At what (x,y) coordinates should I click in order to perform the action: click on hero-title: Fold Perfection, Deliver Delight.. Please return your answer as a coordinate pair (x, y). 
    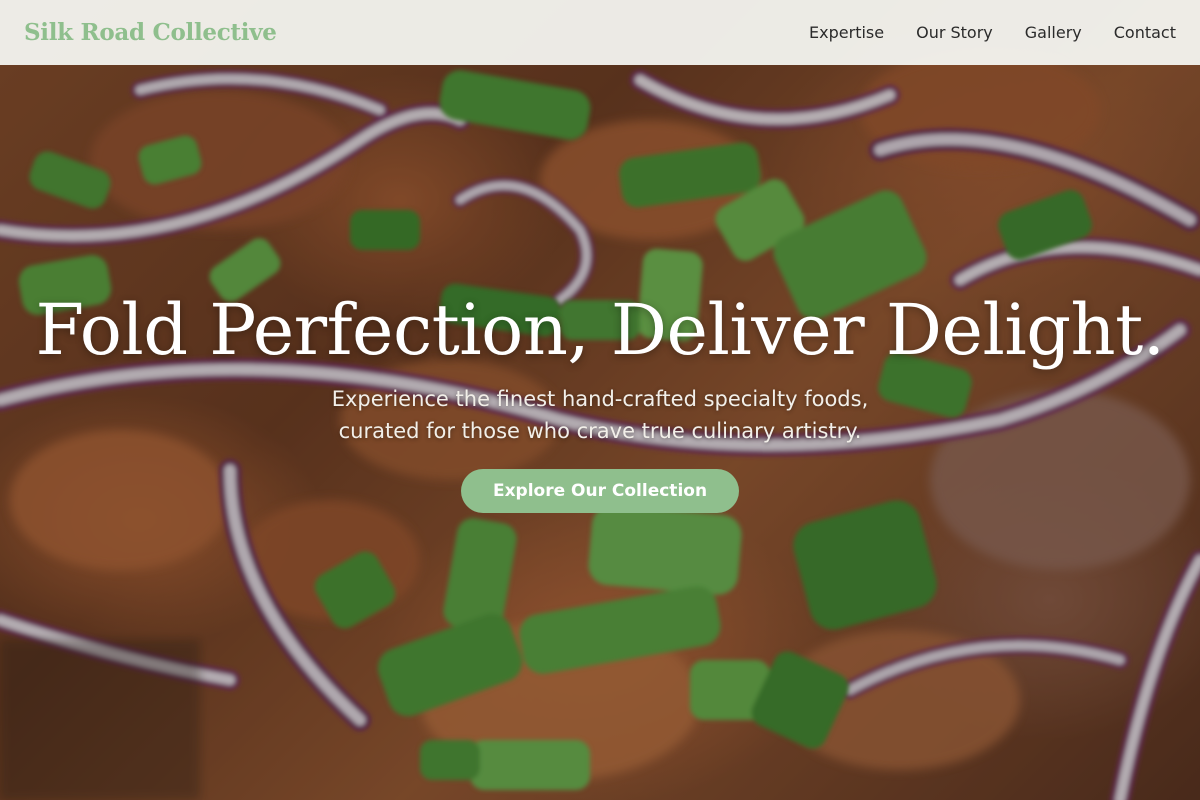
    Looking at the image, I should click on (600, 330).